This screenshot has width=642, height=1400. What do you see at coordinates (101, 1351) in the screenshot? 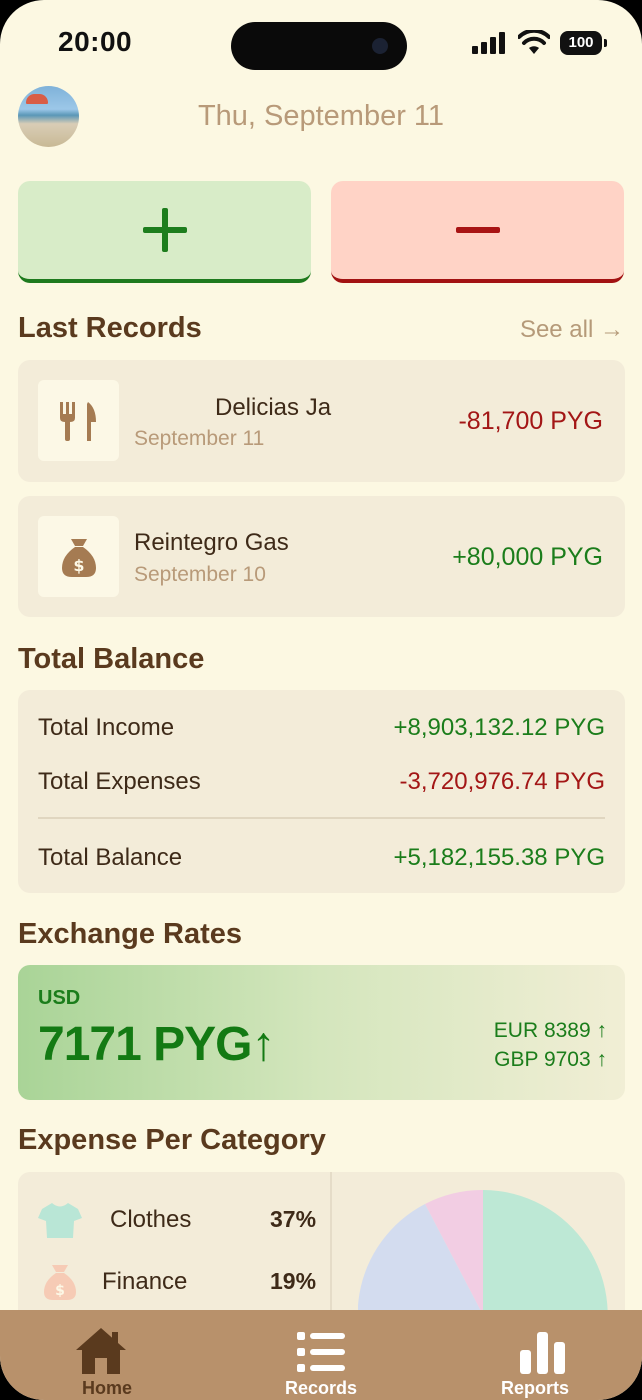
I see `home-icon` at bounding box center [101, 1351].